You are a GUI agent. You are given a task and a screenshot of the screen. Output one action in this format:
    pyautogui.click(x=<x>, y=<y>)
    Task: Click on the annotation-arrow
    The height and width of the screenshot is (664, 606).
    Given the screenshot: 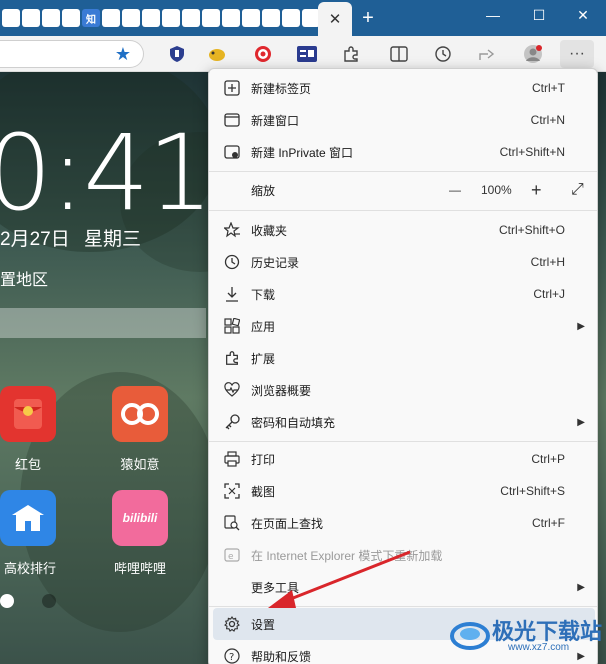 What is the action you would take?
    pyautogui.click(x=339, y=579)
    